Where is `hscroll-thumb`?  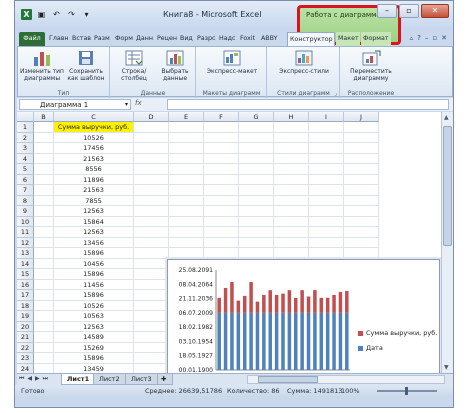 hscroll-thumb is located at coordinates (288, 379).